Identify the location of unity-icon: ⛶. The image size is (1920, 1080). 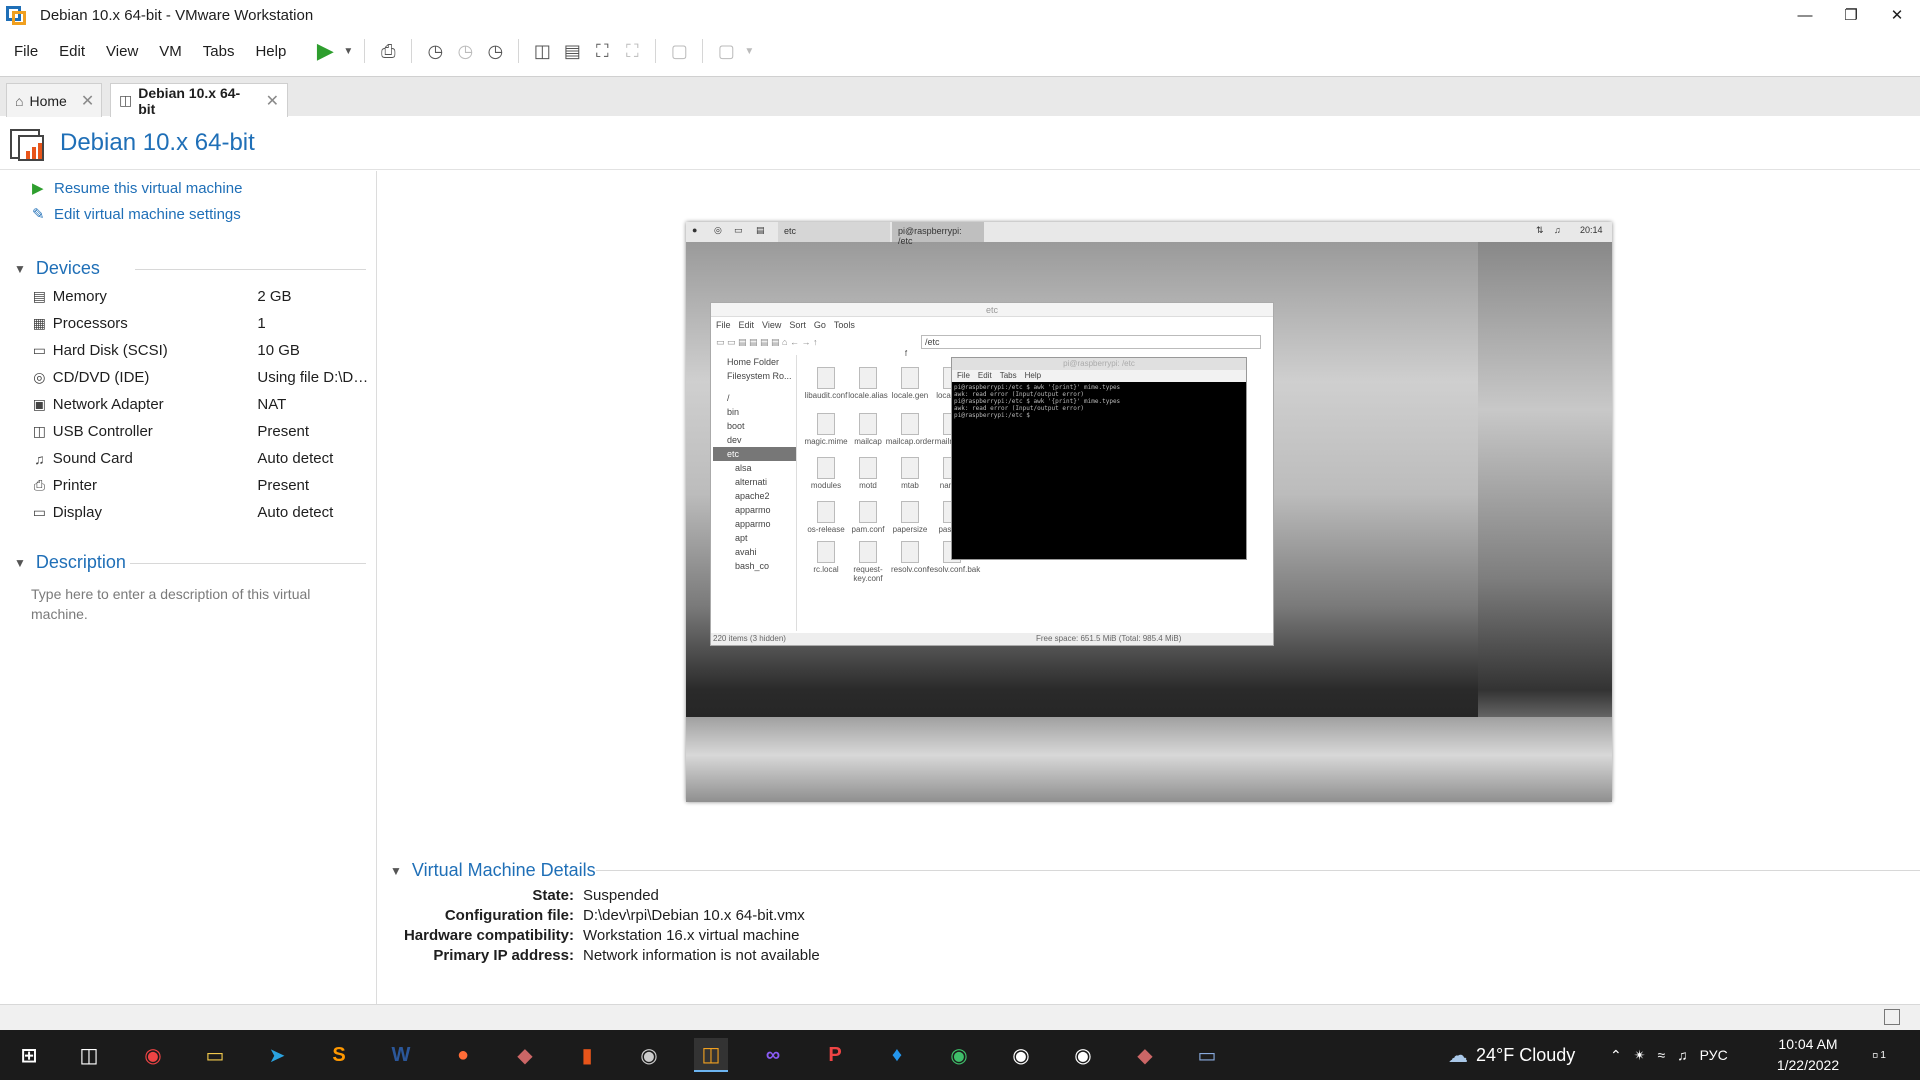
(632, 51).